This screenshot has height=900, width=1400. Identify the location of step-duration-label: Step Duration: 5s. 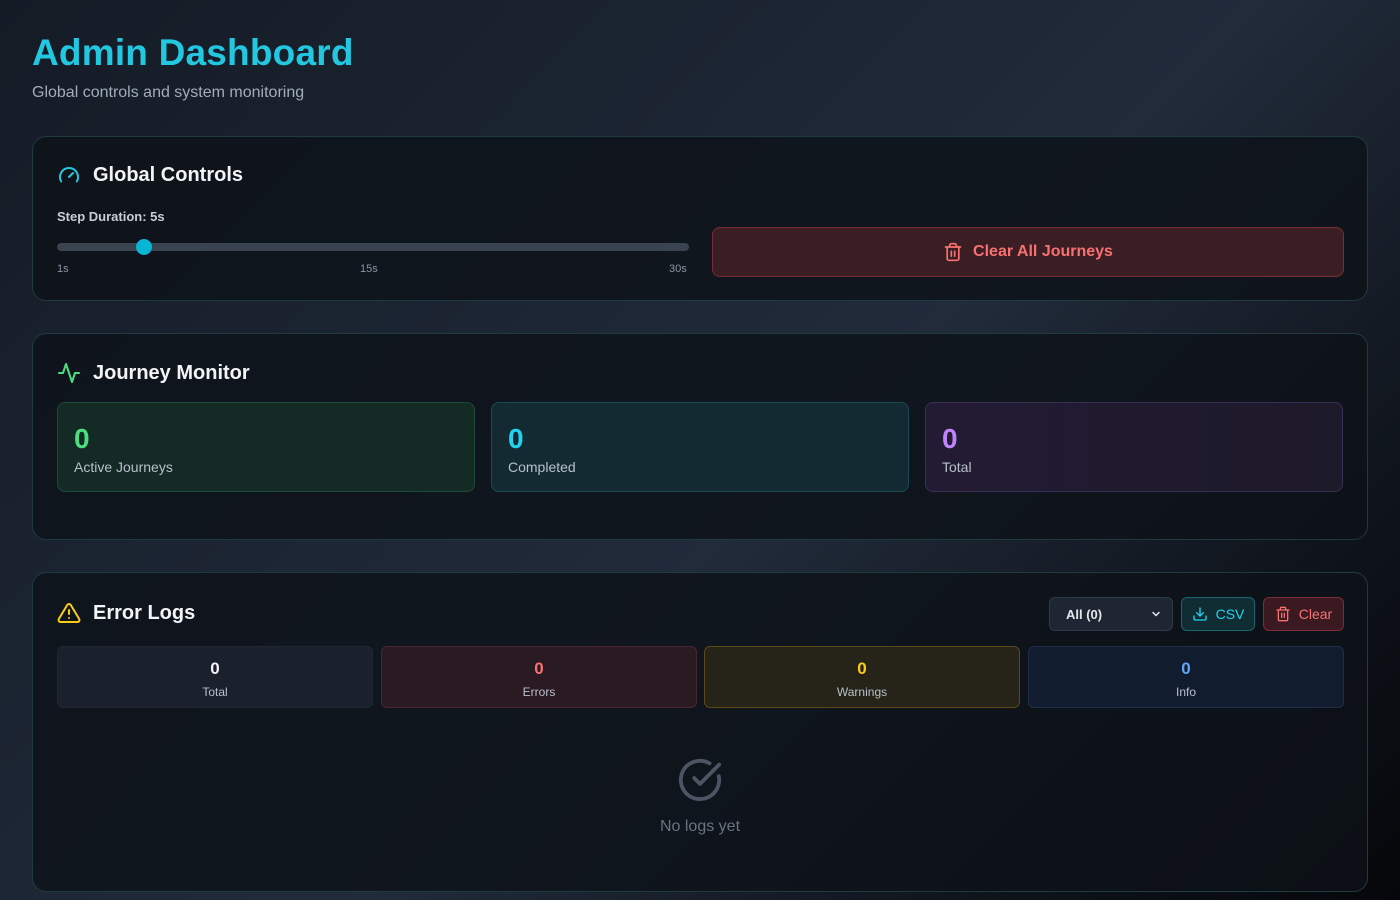
(111, 216).